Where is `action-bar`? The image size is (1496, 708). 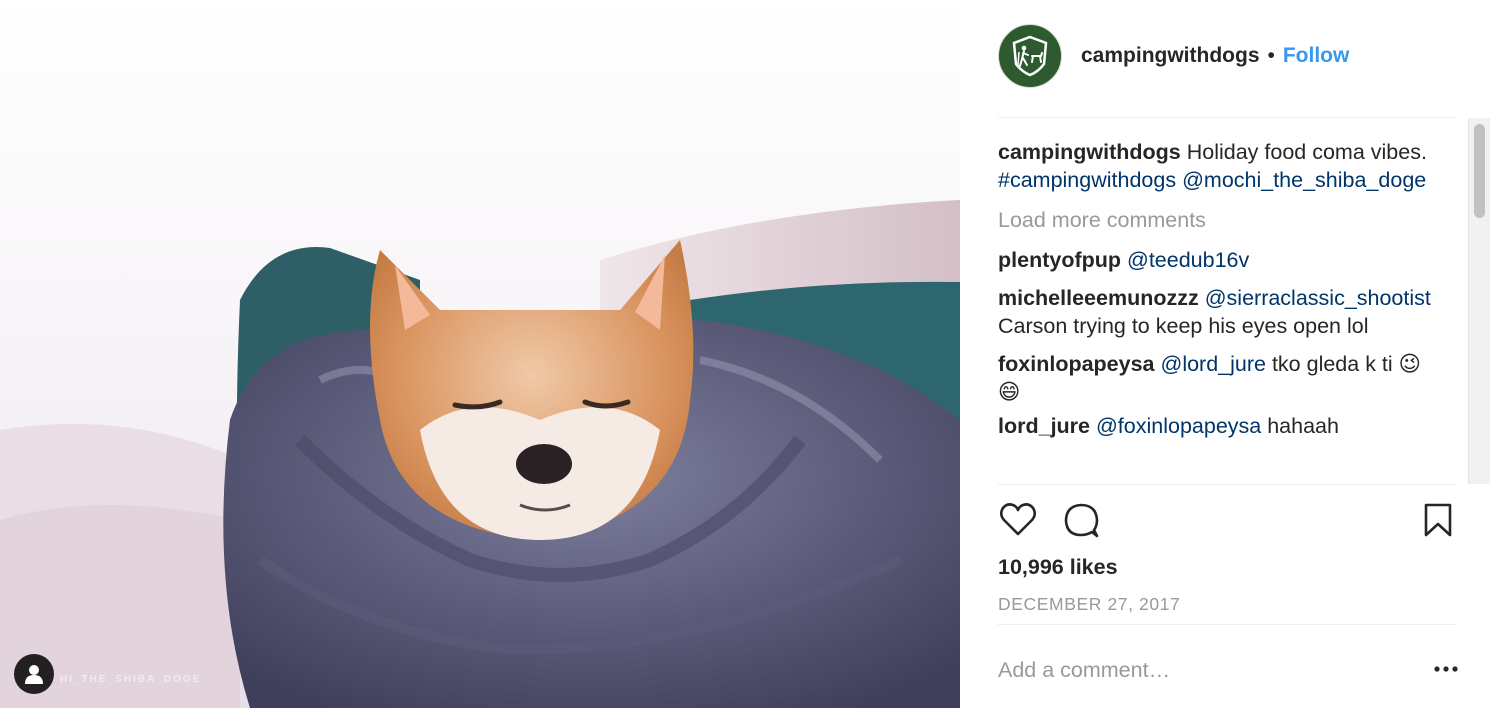 action-bar is located at coordinates (1227, 522).